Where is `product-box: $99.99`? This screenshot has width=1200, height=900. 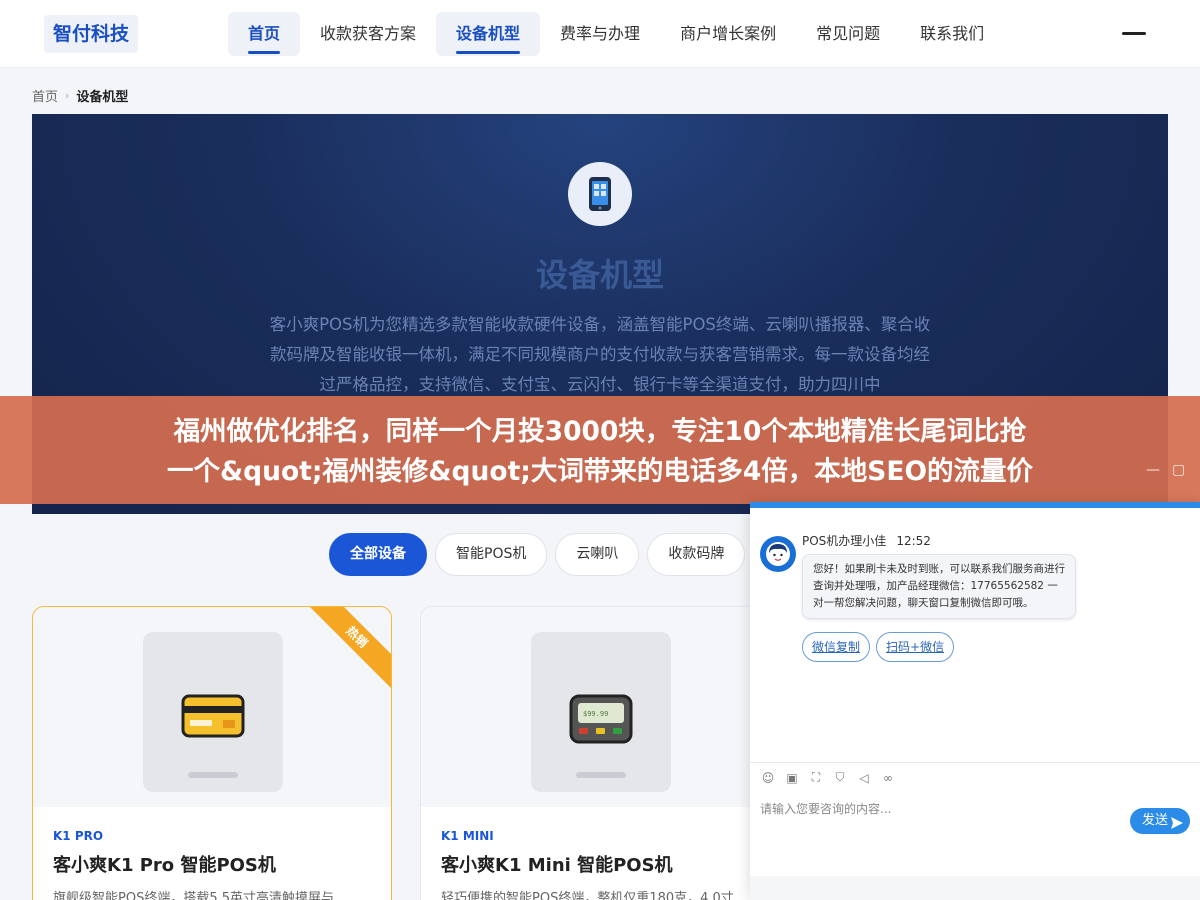
product-box: $99.99 is located at coordinates (601, 712).